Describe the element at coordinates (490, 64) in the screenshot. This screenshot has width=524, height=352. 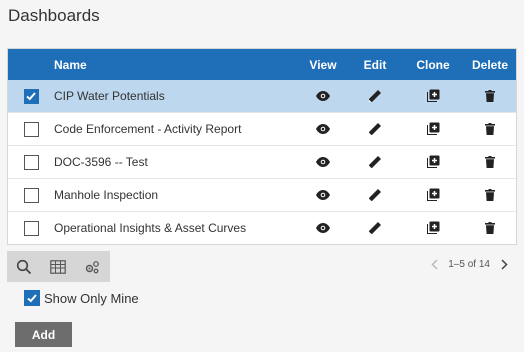
I see `column-header-delete: Delete` at that location.